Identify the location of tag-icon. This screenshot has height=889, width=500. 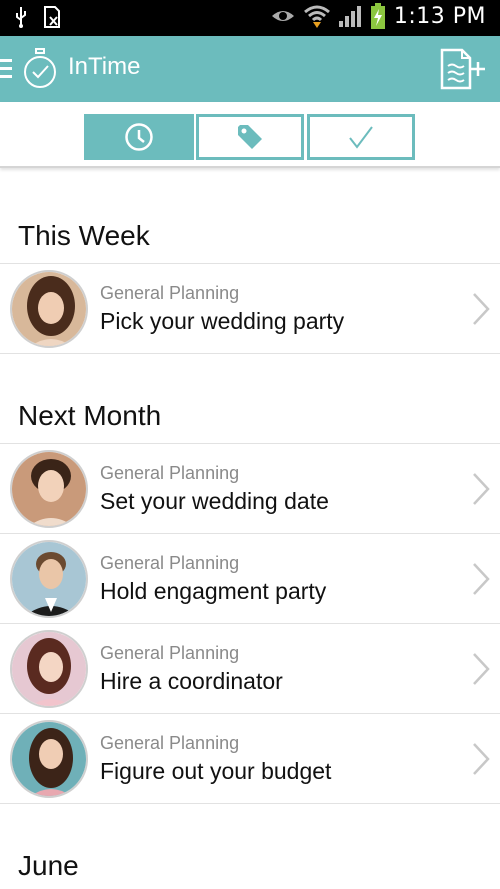
(250, 137).